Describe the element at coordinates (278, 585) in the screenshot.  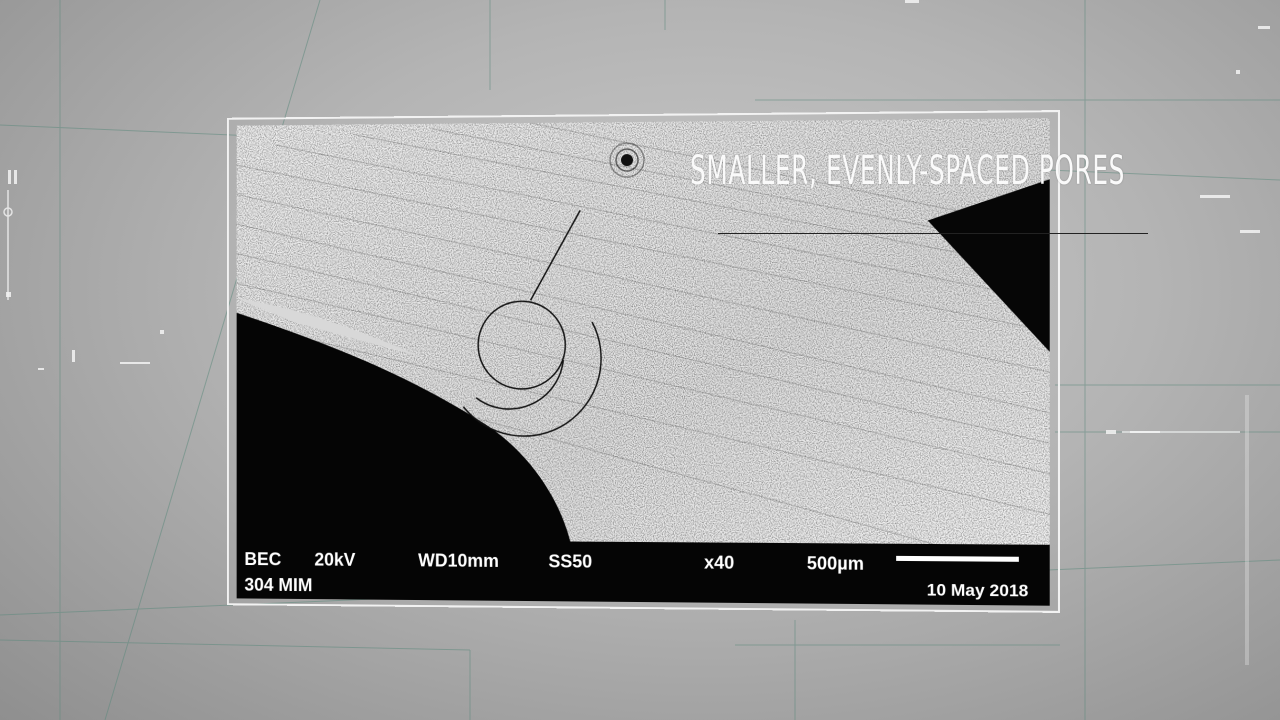
I see `sem-sample-name: 304 MIM` at that location.